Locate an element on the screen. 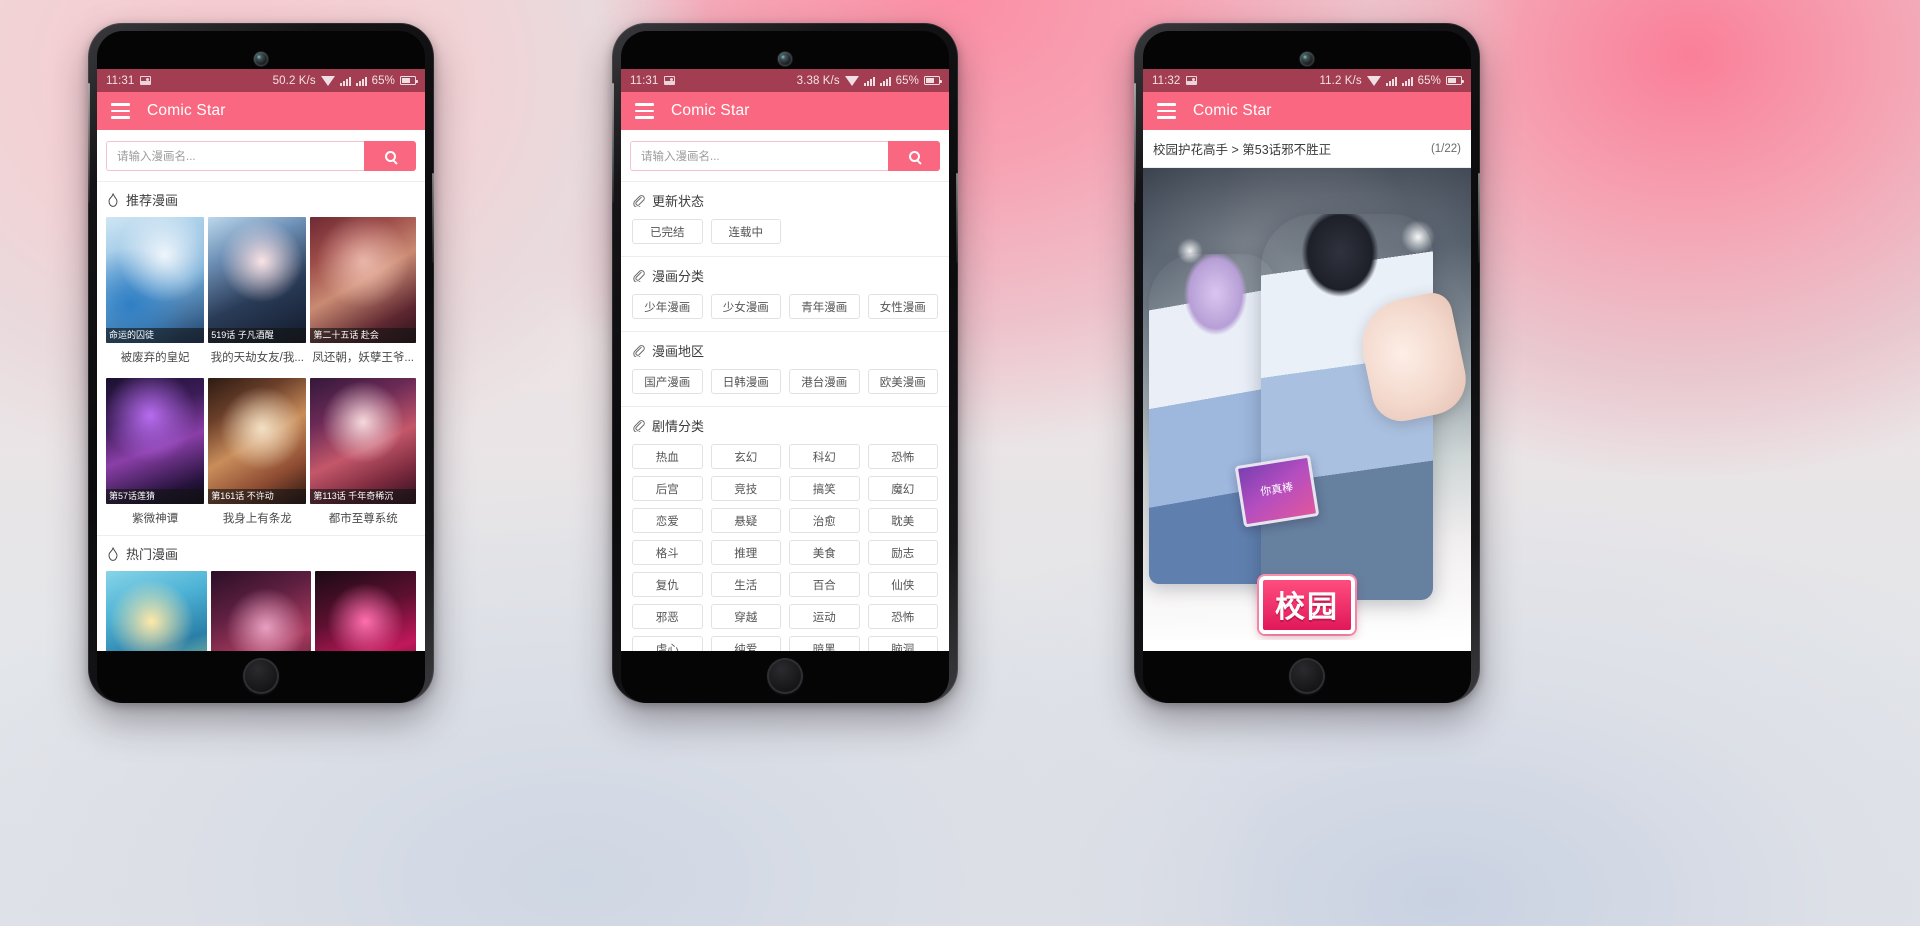 Image resolution: width=1920 pixels, height=926 pixels. filter-chip: 推理 is located at coordinates (745, 552).